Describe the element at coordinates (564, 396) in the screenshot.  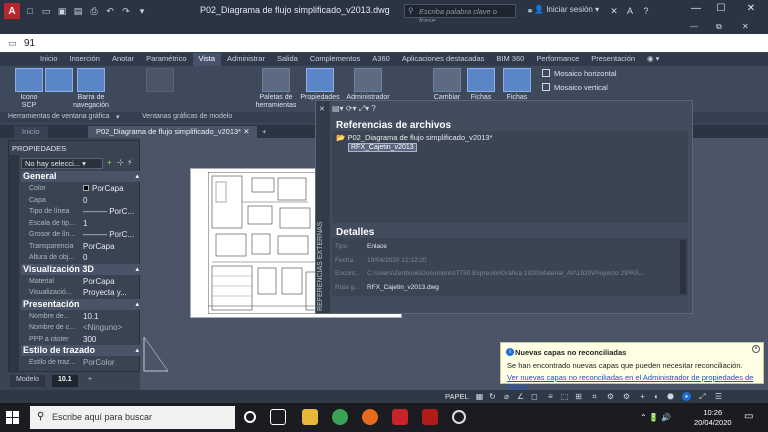
I see `transparency-icon: ⬚` at that location.